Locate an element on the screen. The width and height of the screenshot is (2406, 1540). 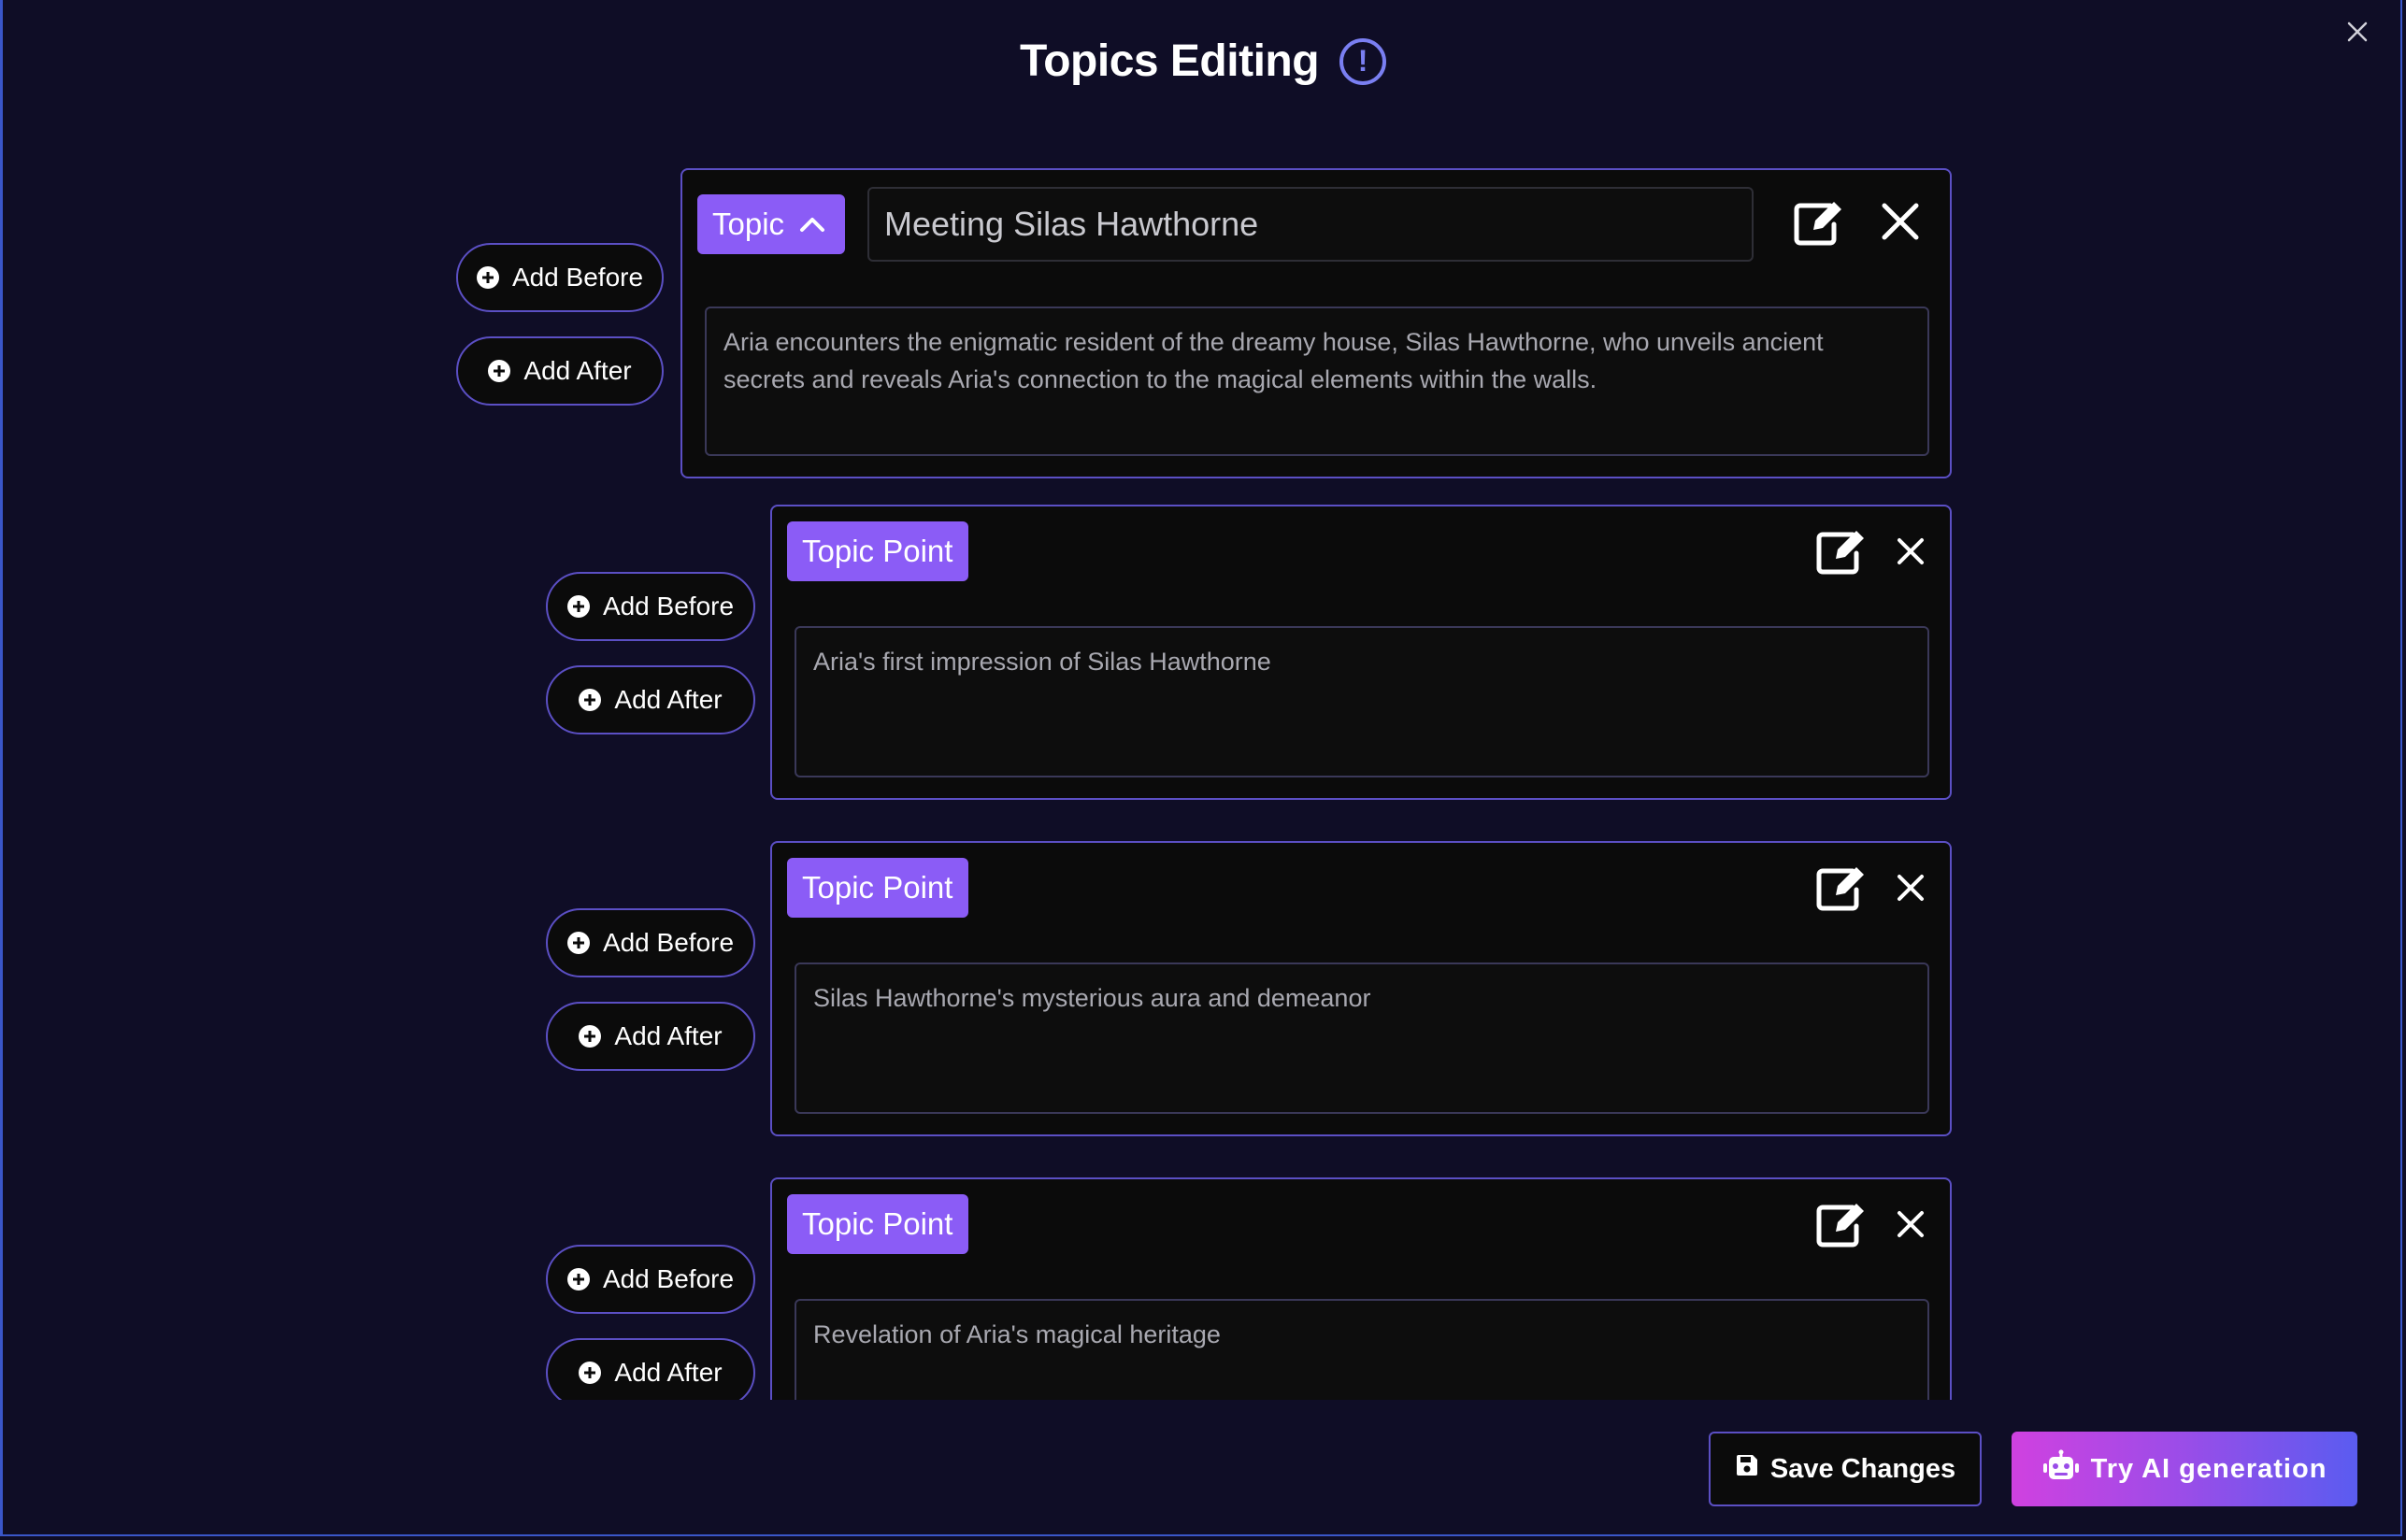
try-ai-generation-button: Try AI generation is located at coordinates (2184, 1469).